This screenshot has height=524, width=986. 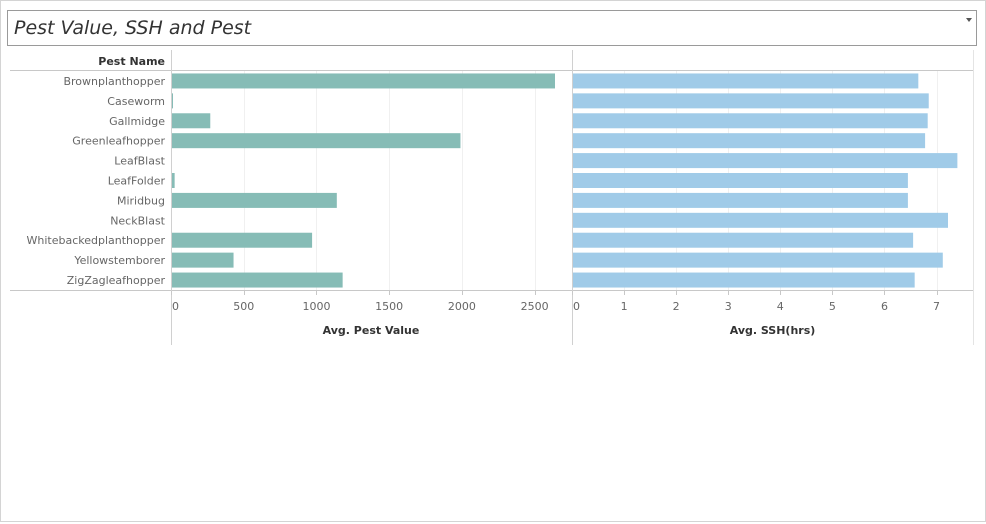 I want to click on category-label: Yellowstemborer, so click(x=119, y=260).